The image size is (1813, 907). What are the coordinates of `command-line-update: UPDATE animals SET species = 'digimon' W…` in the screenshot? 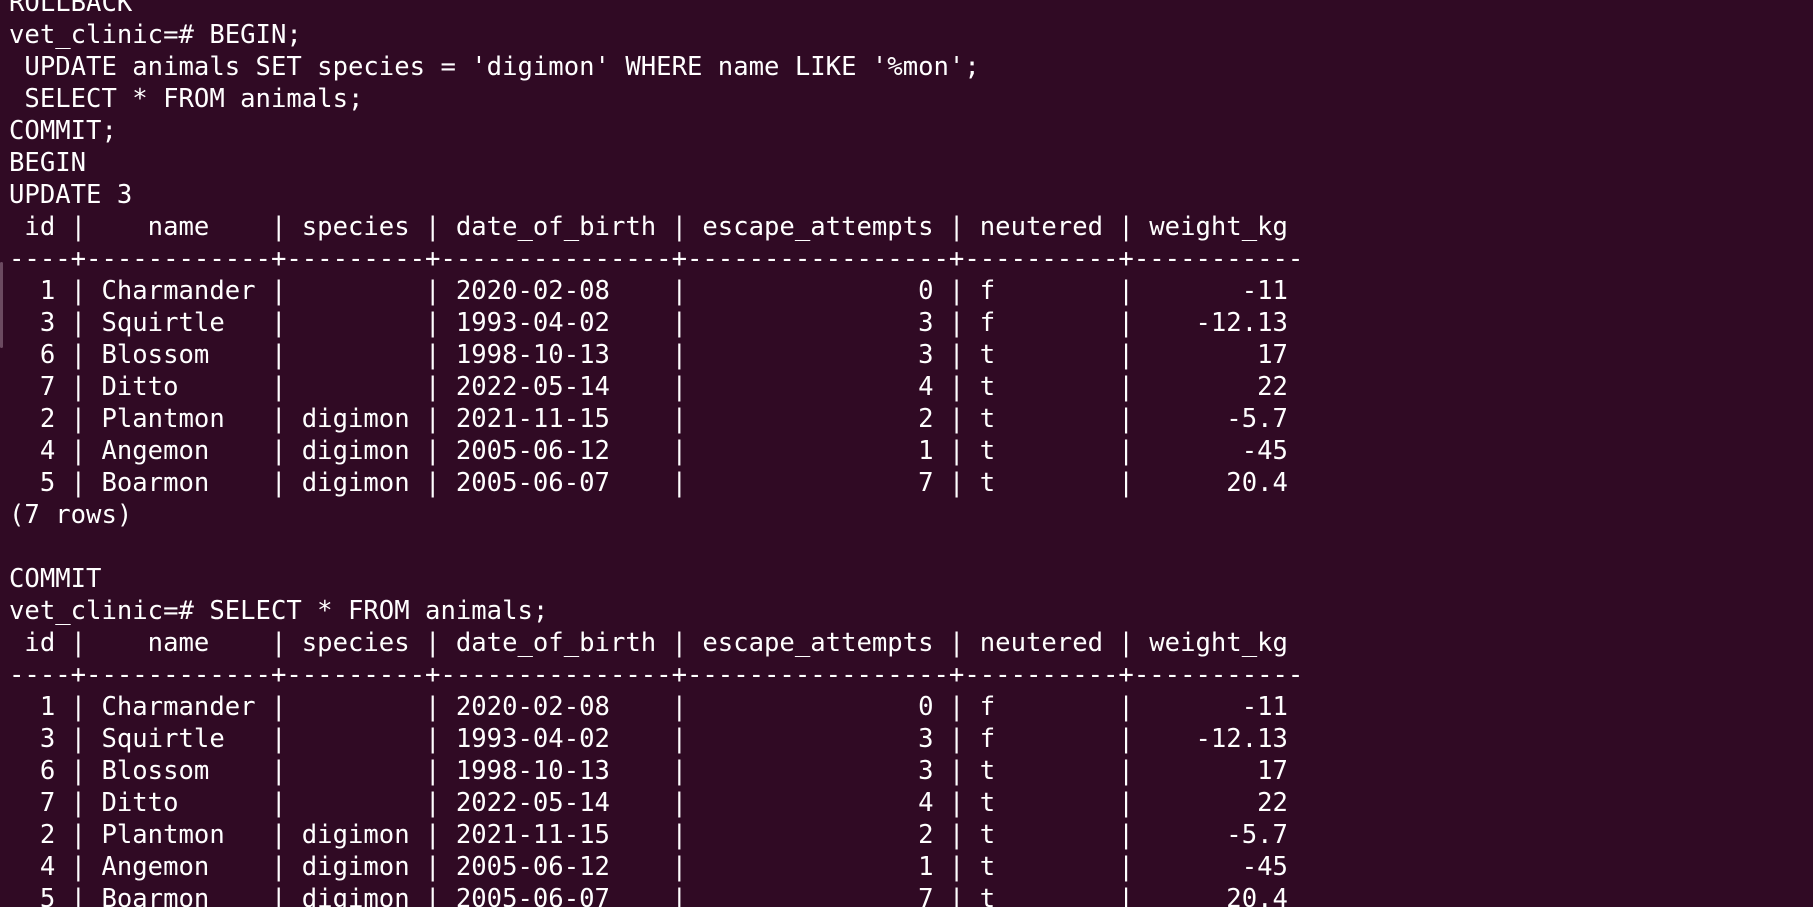 It's located at (494, 67).